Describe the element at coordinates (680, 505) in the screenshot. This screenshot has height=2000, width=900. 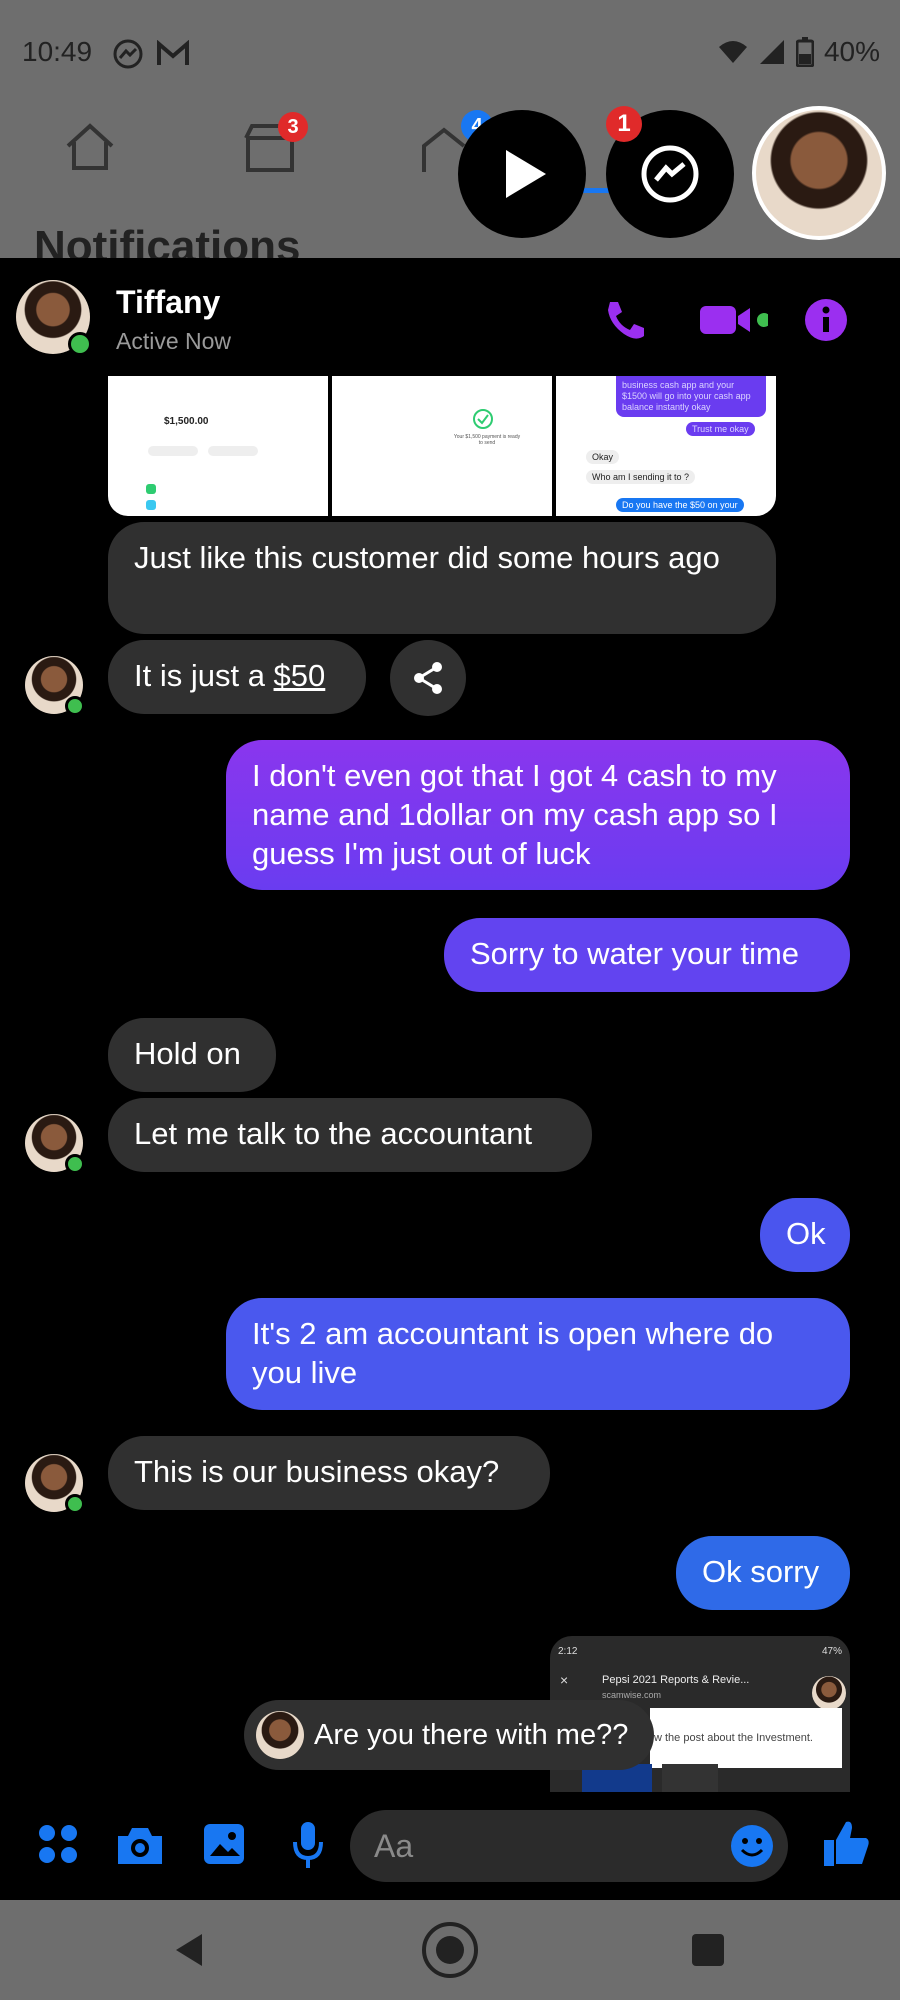
I see `conv-line-5: Do you have the $50 on your` at that location.